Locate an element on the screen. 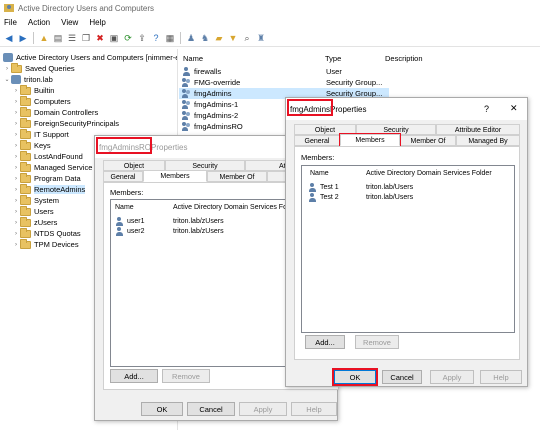  forward-arrow-icon: ▶ is located at coordinates (23, 38).